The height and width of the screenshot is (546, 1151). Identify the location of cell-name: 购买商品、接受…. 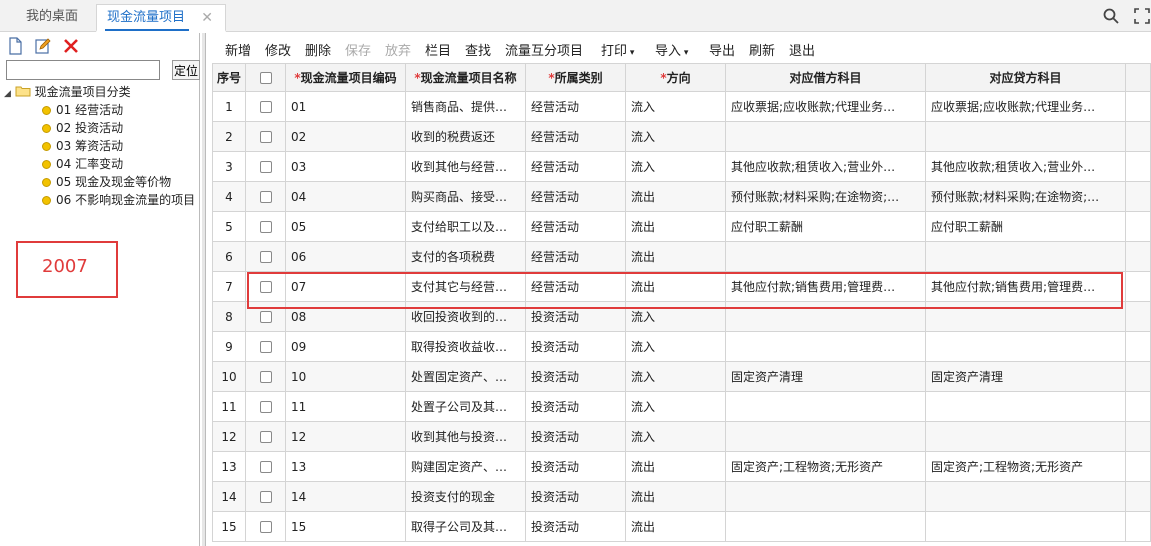
(465, 196).